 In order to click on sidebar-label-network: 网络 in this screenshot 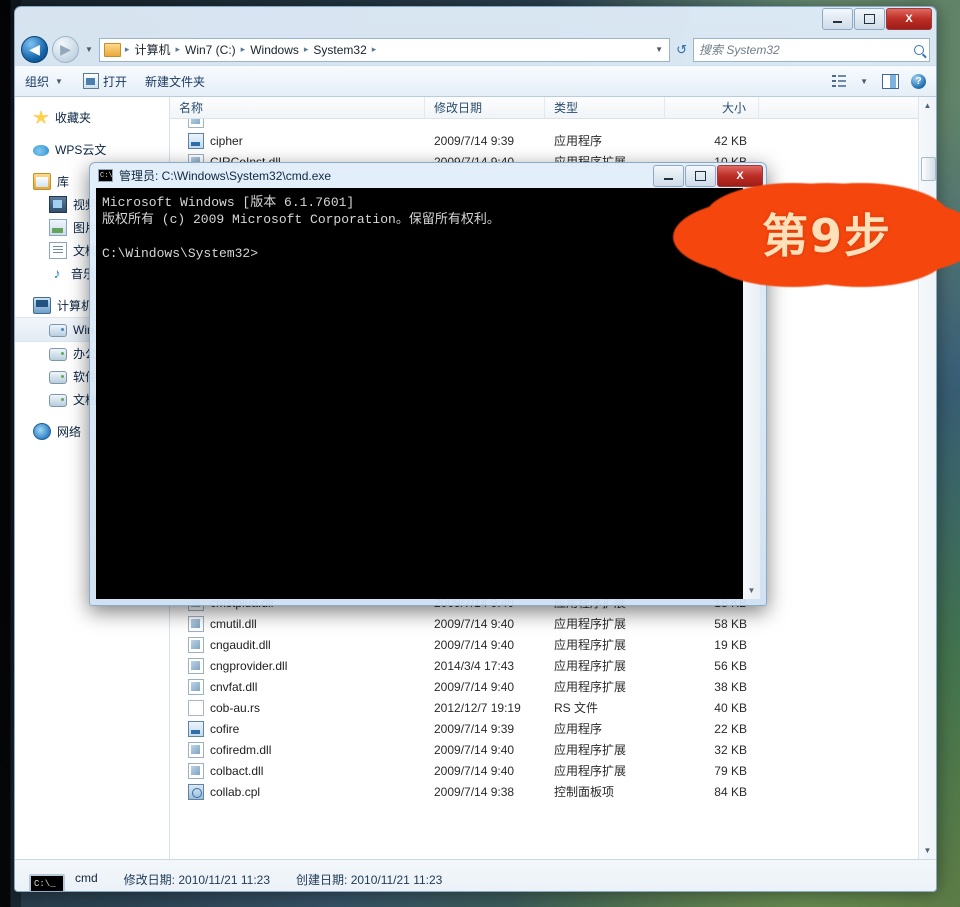, I will do `click(69, 432)`.